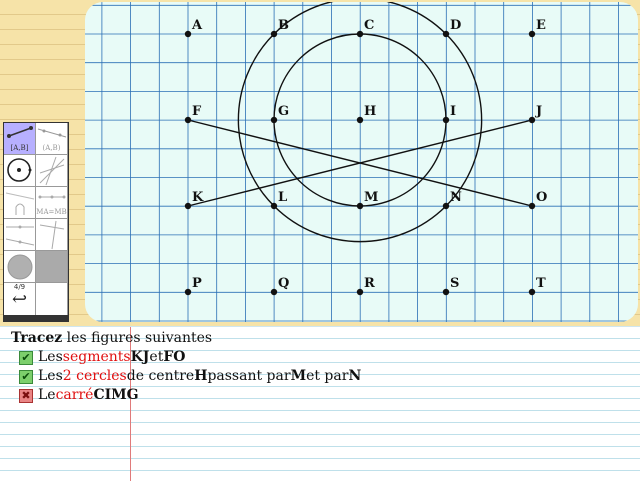 The image size is (640, 481). I want to click on grey-disc-icon, so click(20, 267).